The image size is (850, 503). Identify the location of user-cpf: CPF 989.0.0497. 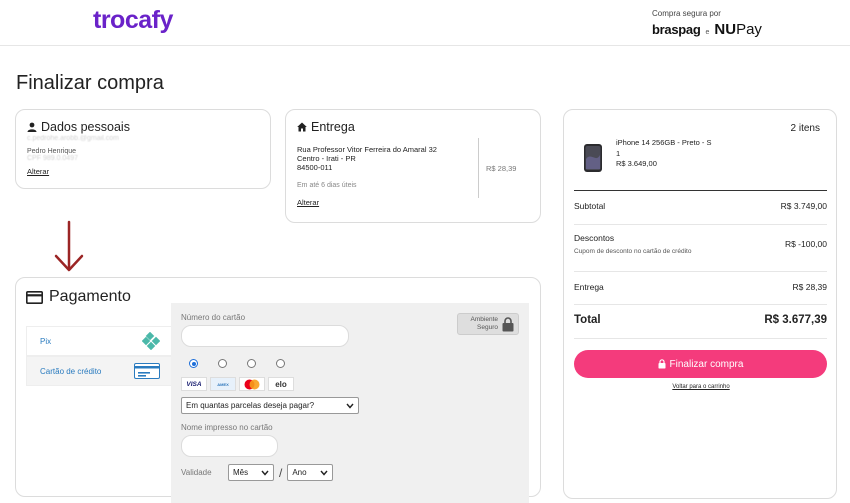
(52, 158).